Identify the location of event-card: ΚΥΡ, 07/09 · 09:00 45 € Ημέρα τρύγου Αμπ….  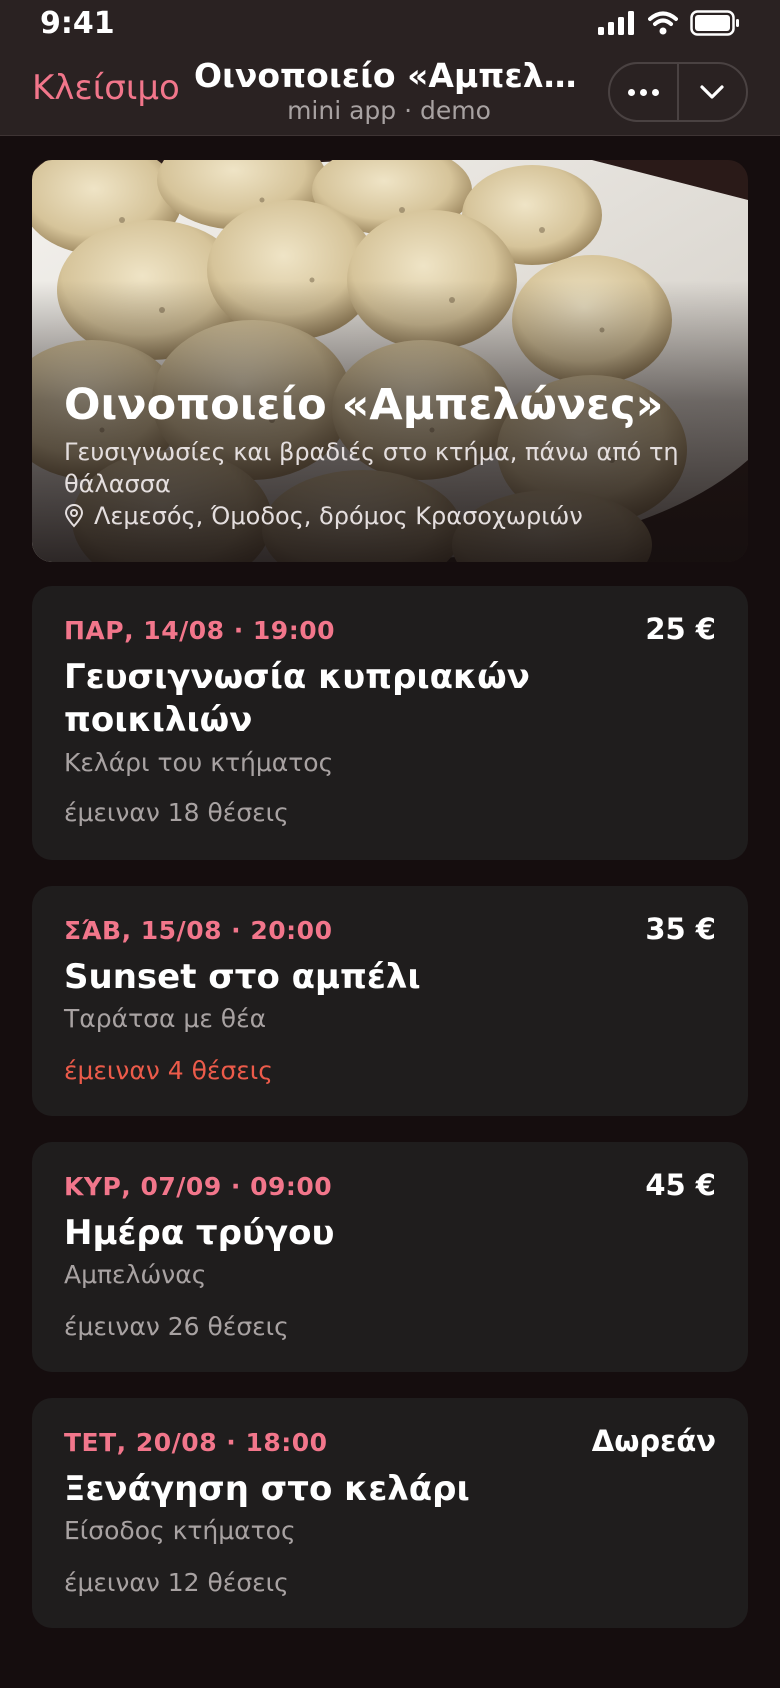
(390, 1257).